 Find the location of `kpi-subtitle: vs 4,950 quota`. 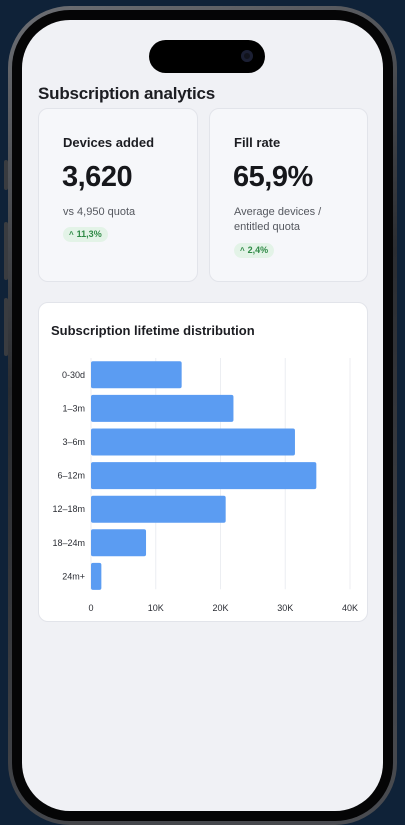

kpi-subtitle: vs 4,950 quota is located at coordinates (99, 212).